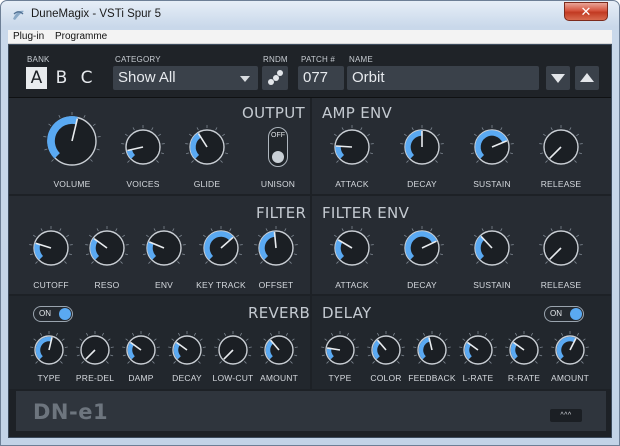 The image size is (620, 446). I want to click on delay-l-rate-knob, so click(478, 350).